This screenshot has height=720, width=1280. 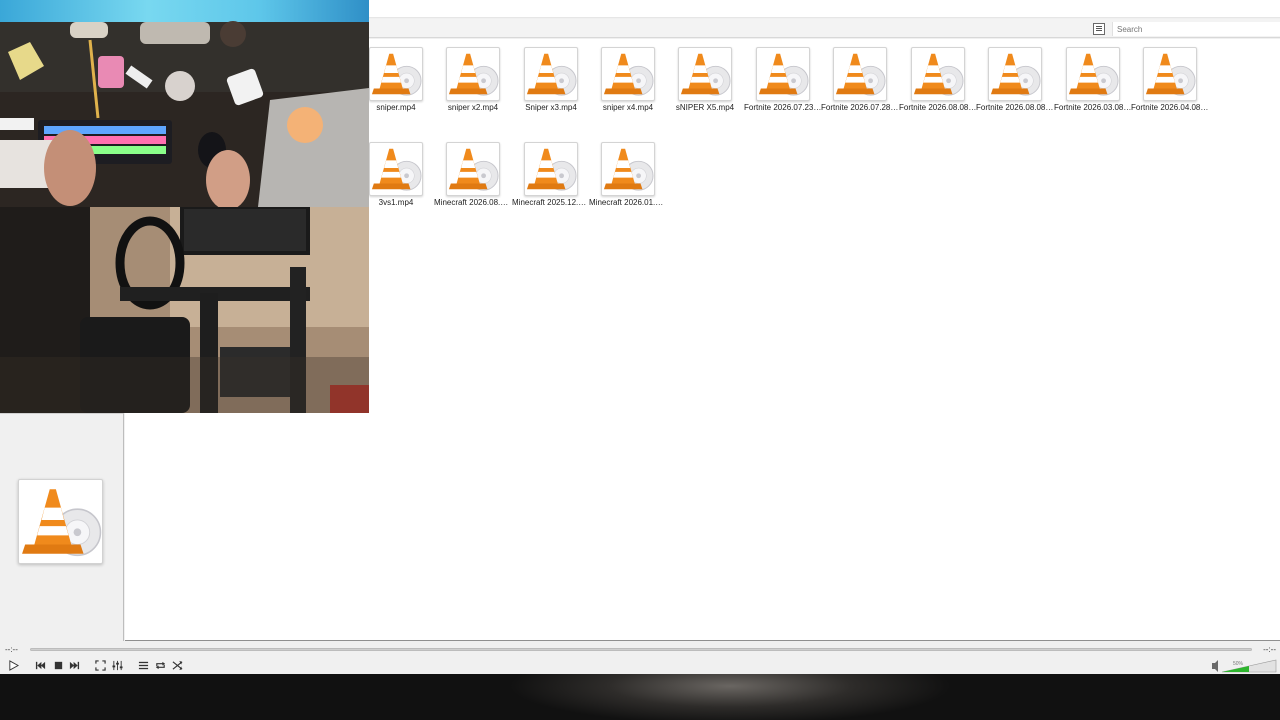 I want to click on previous-button, so click(x=40, y=665).